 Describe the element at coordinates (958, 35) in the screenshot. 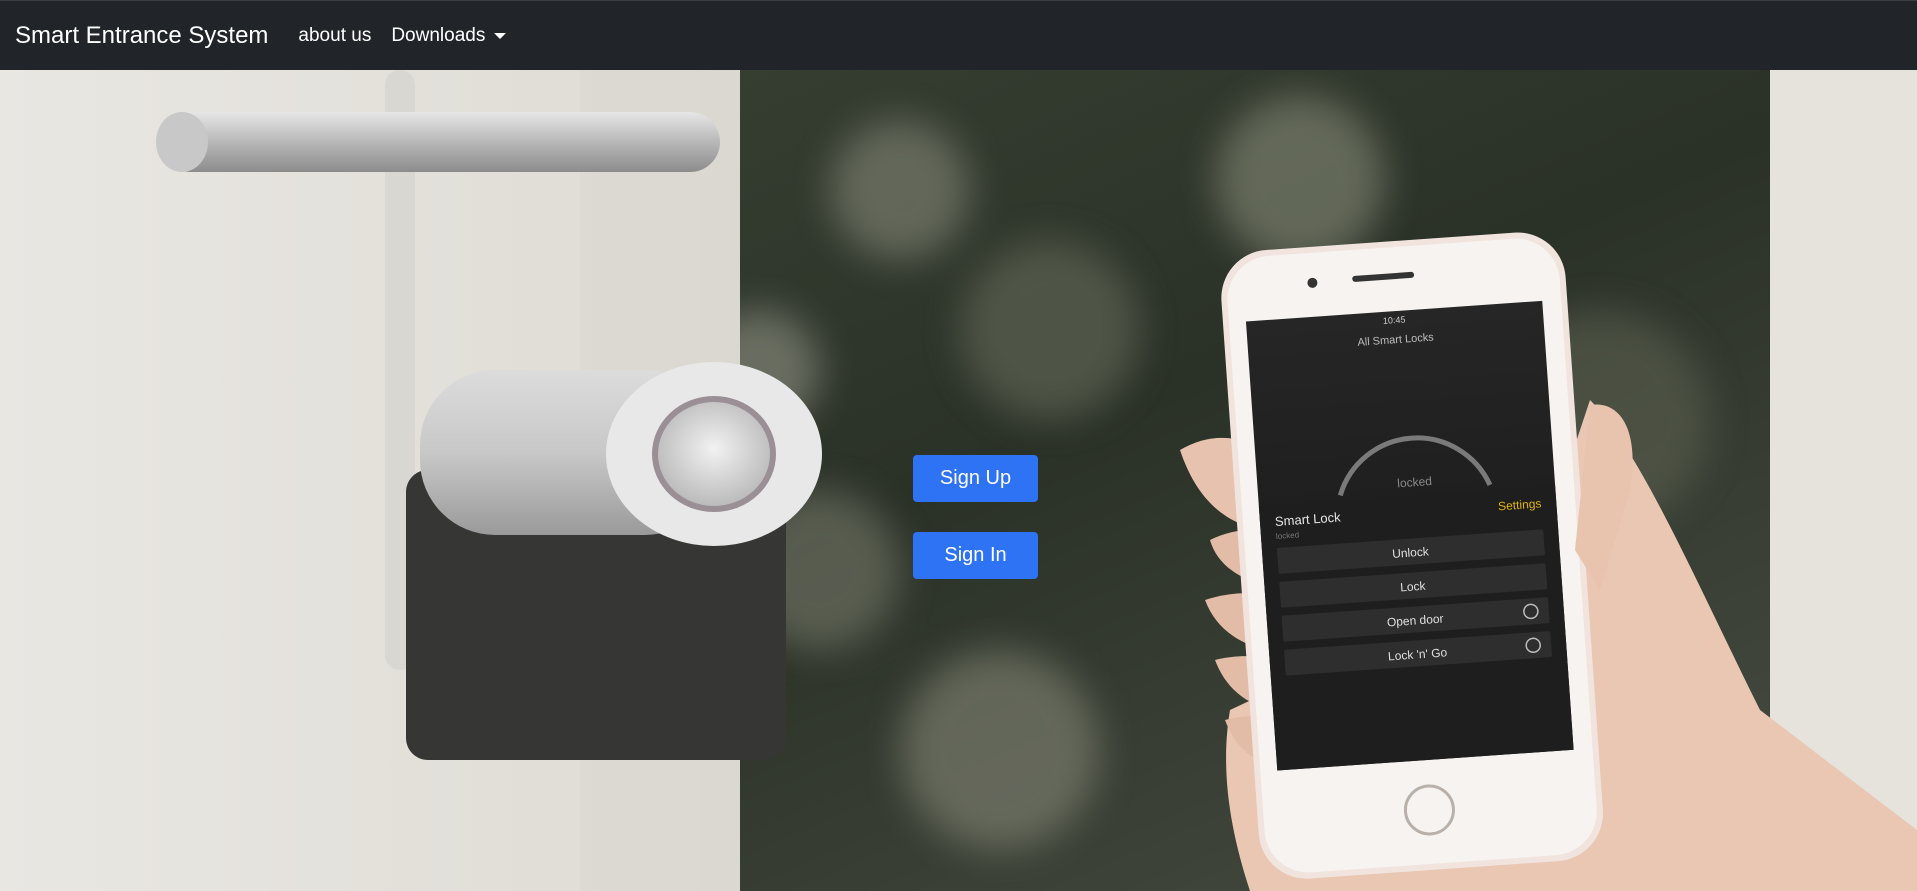

I see `navbar: Smart Entrance System about us Downloads` at that location.